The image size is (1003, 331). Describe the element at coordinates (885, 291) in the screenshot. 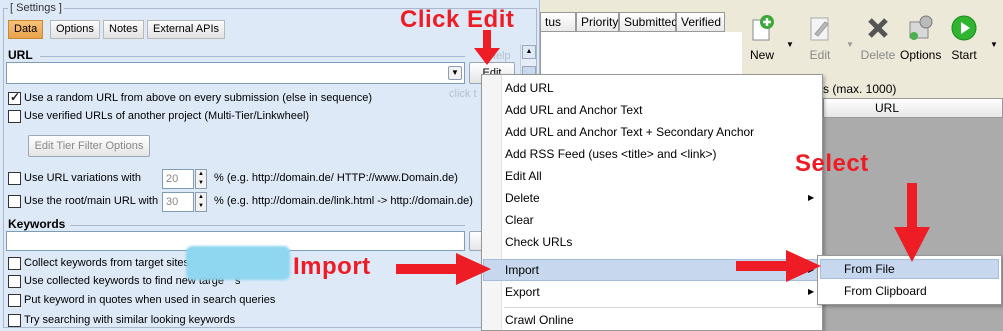

I see `submenu-item-from-clipboard: From Clipboard` at that location.